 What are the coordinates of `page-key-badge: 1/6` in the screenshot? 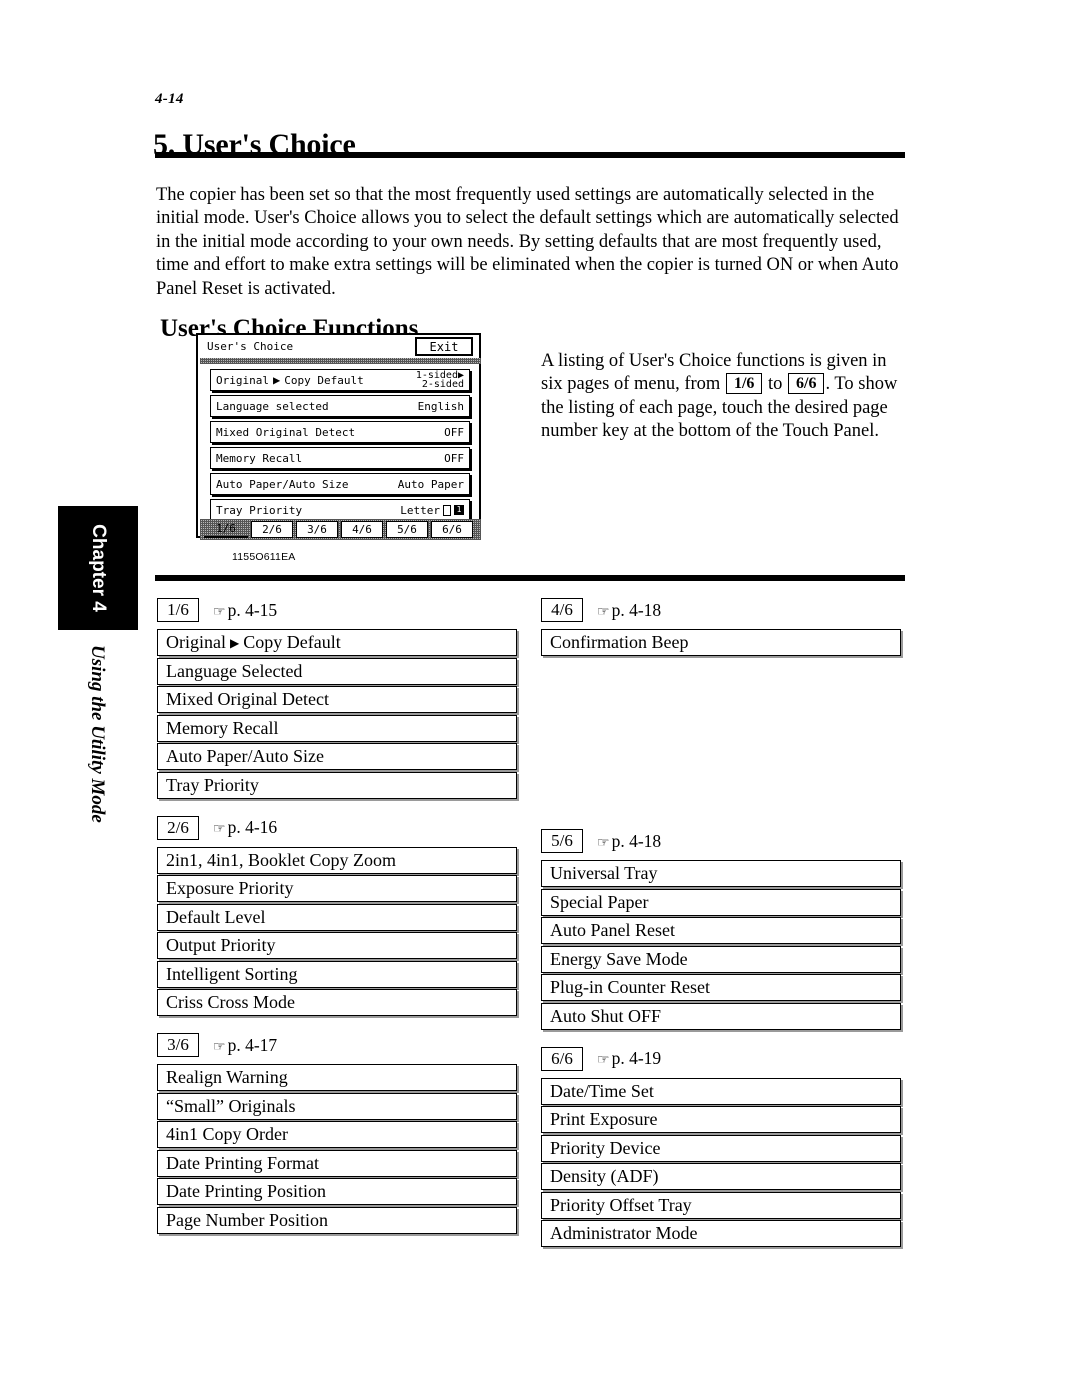 It's located at (178, 610).